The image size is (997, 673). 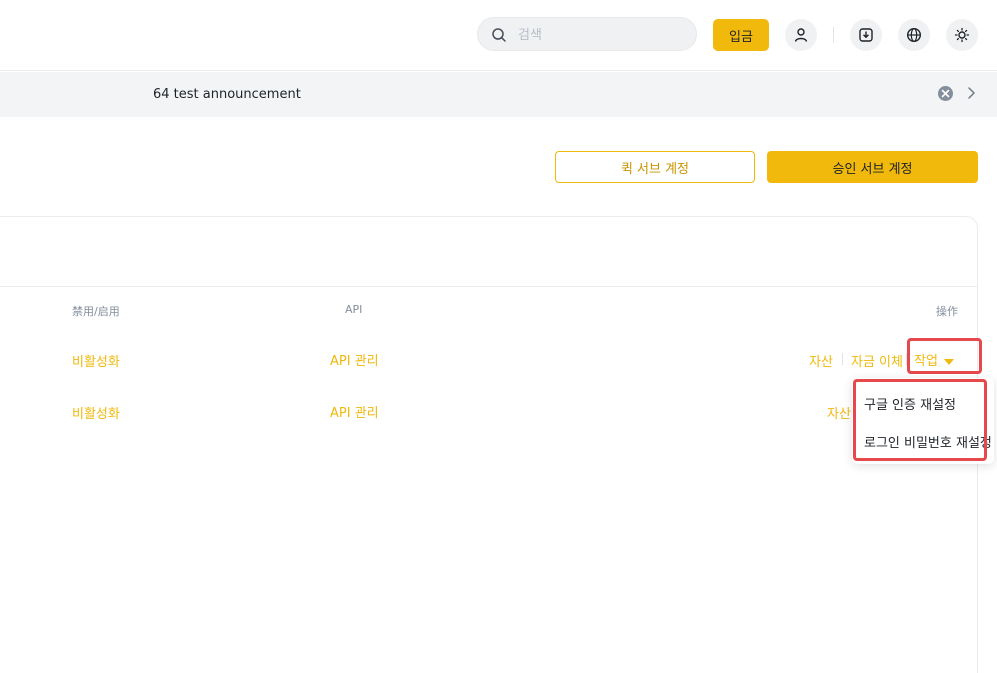 What do you see at coordinates (227, 94) in the screenshot?
I see `announcement-text: 64 test announcement` at bounding box center [227, 94].